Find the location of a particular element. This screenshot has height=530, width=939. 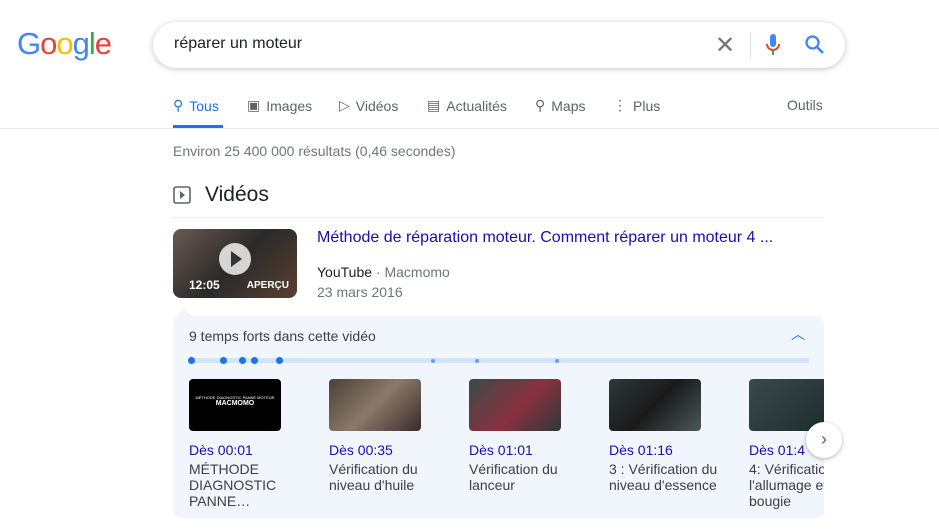

next-button: › is located at coordinates (824, 440).